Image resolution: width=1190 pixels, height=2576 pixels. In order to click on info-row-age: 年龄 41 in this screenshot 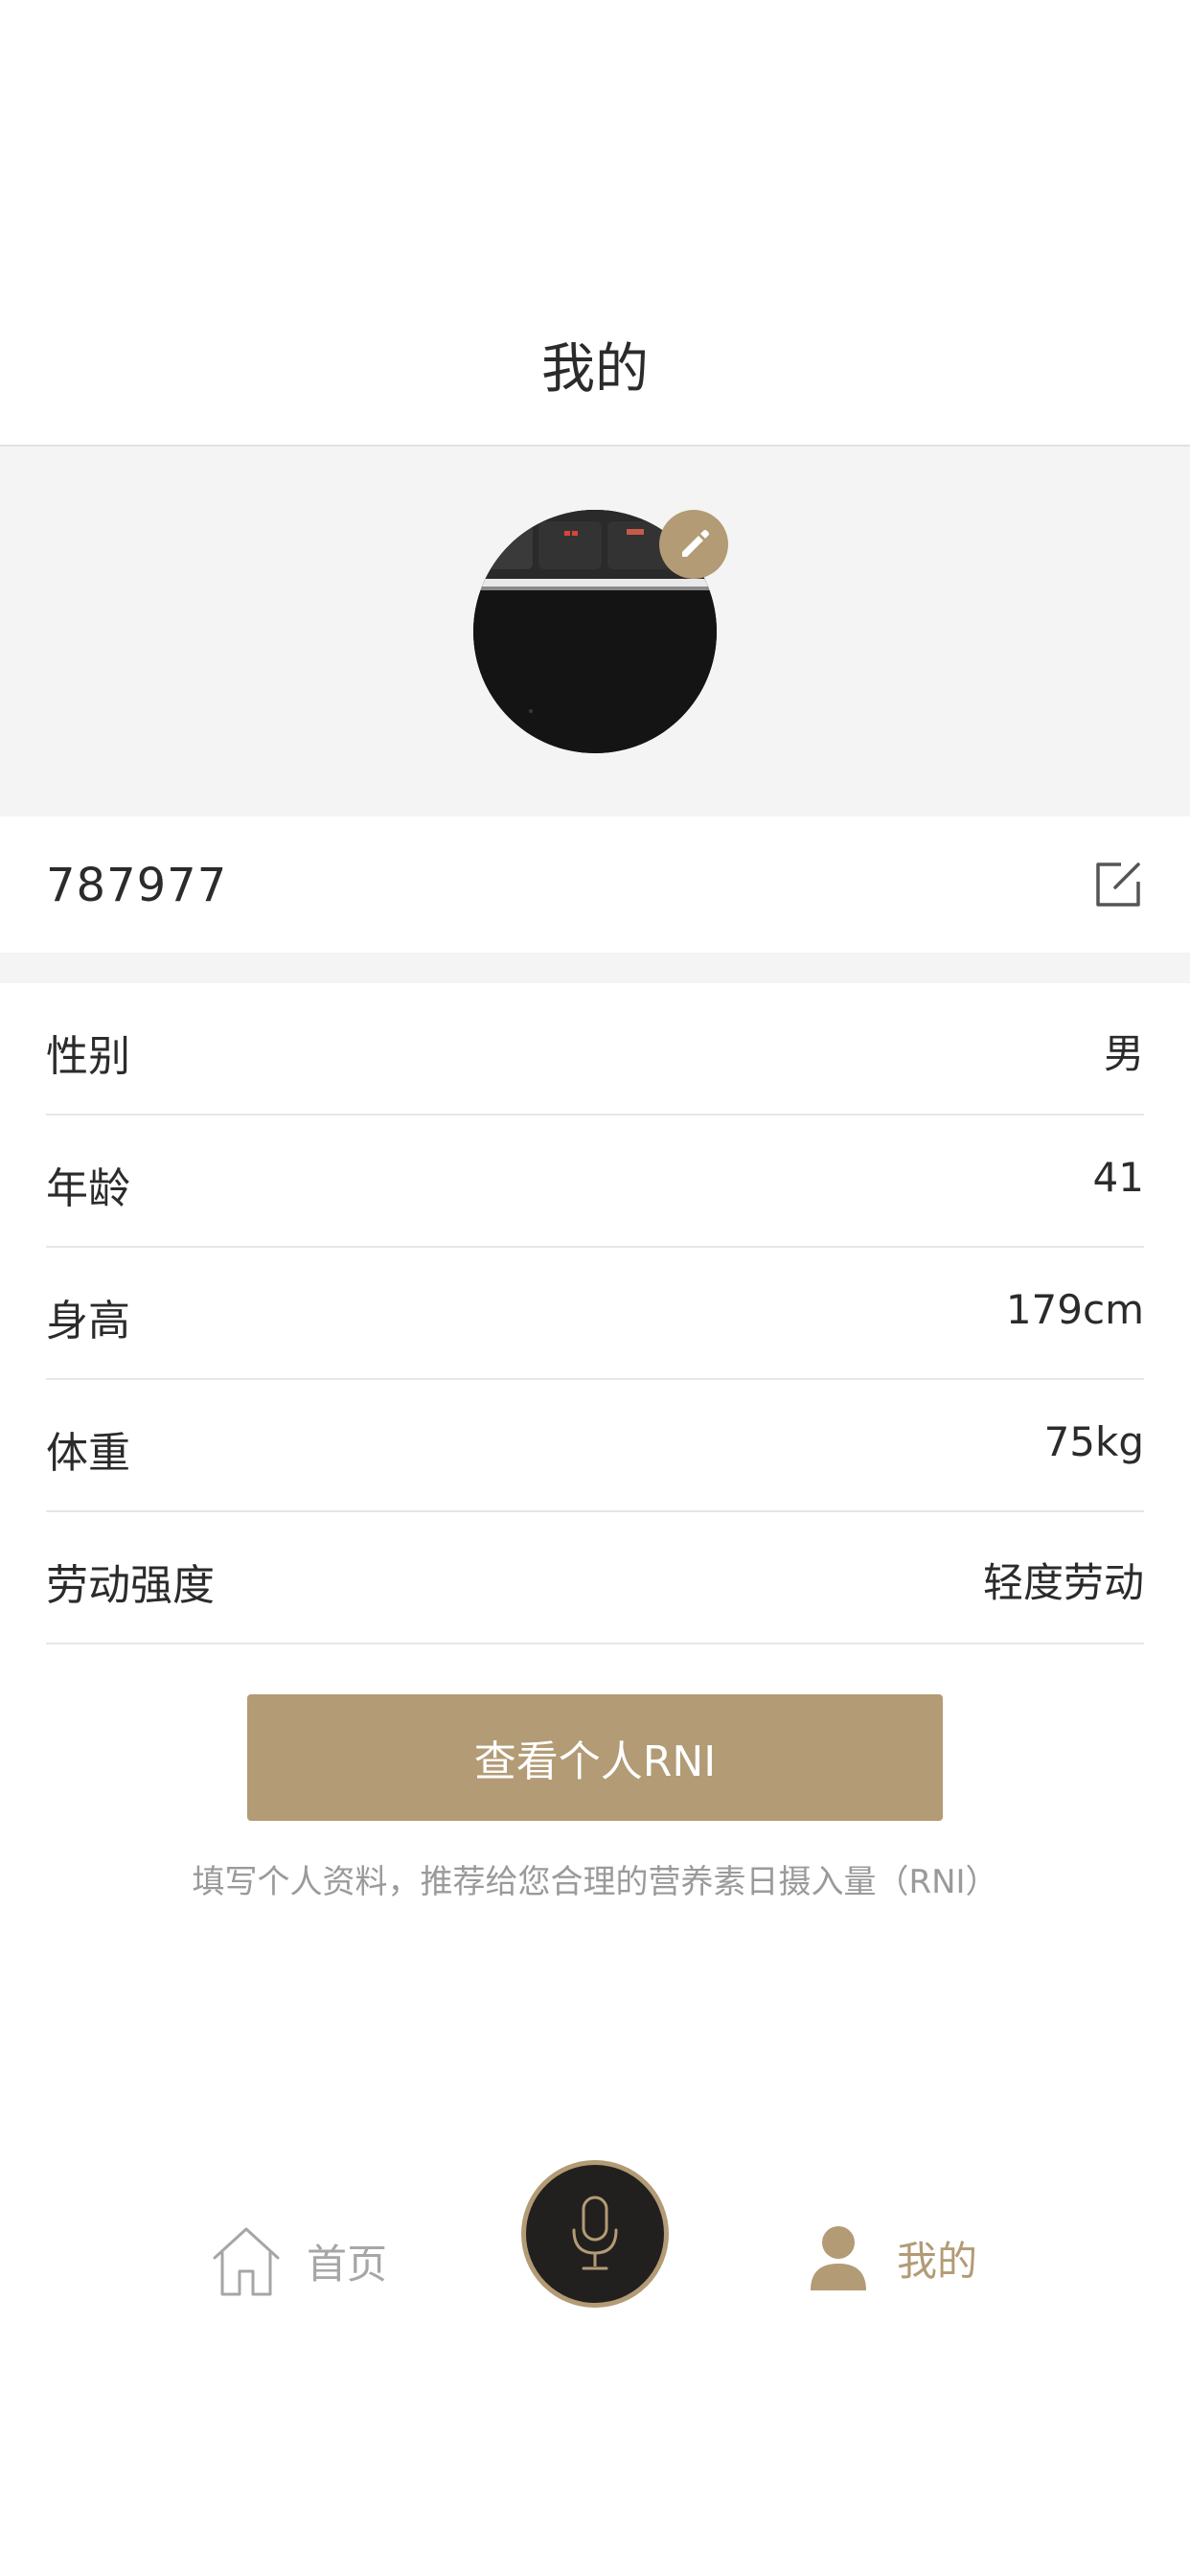, I will do `click(595, 1182)`.